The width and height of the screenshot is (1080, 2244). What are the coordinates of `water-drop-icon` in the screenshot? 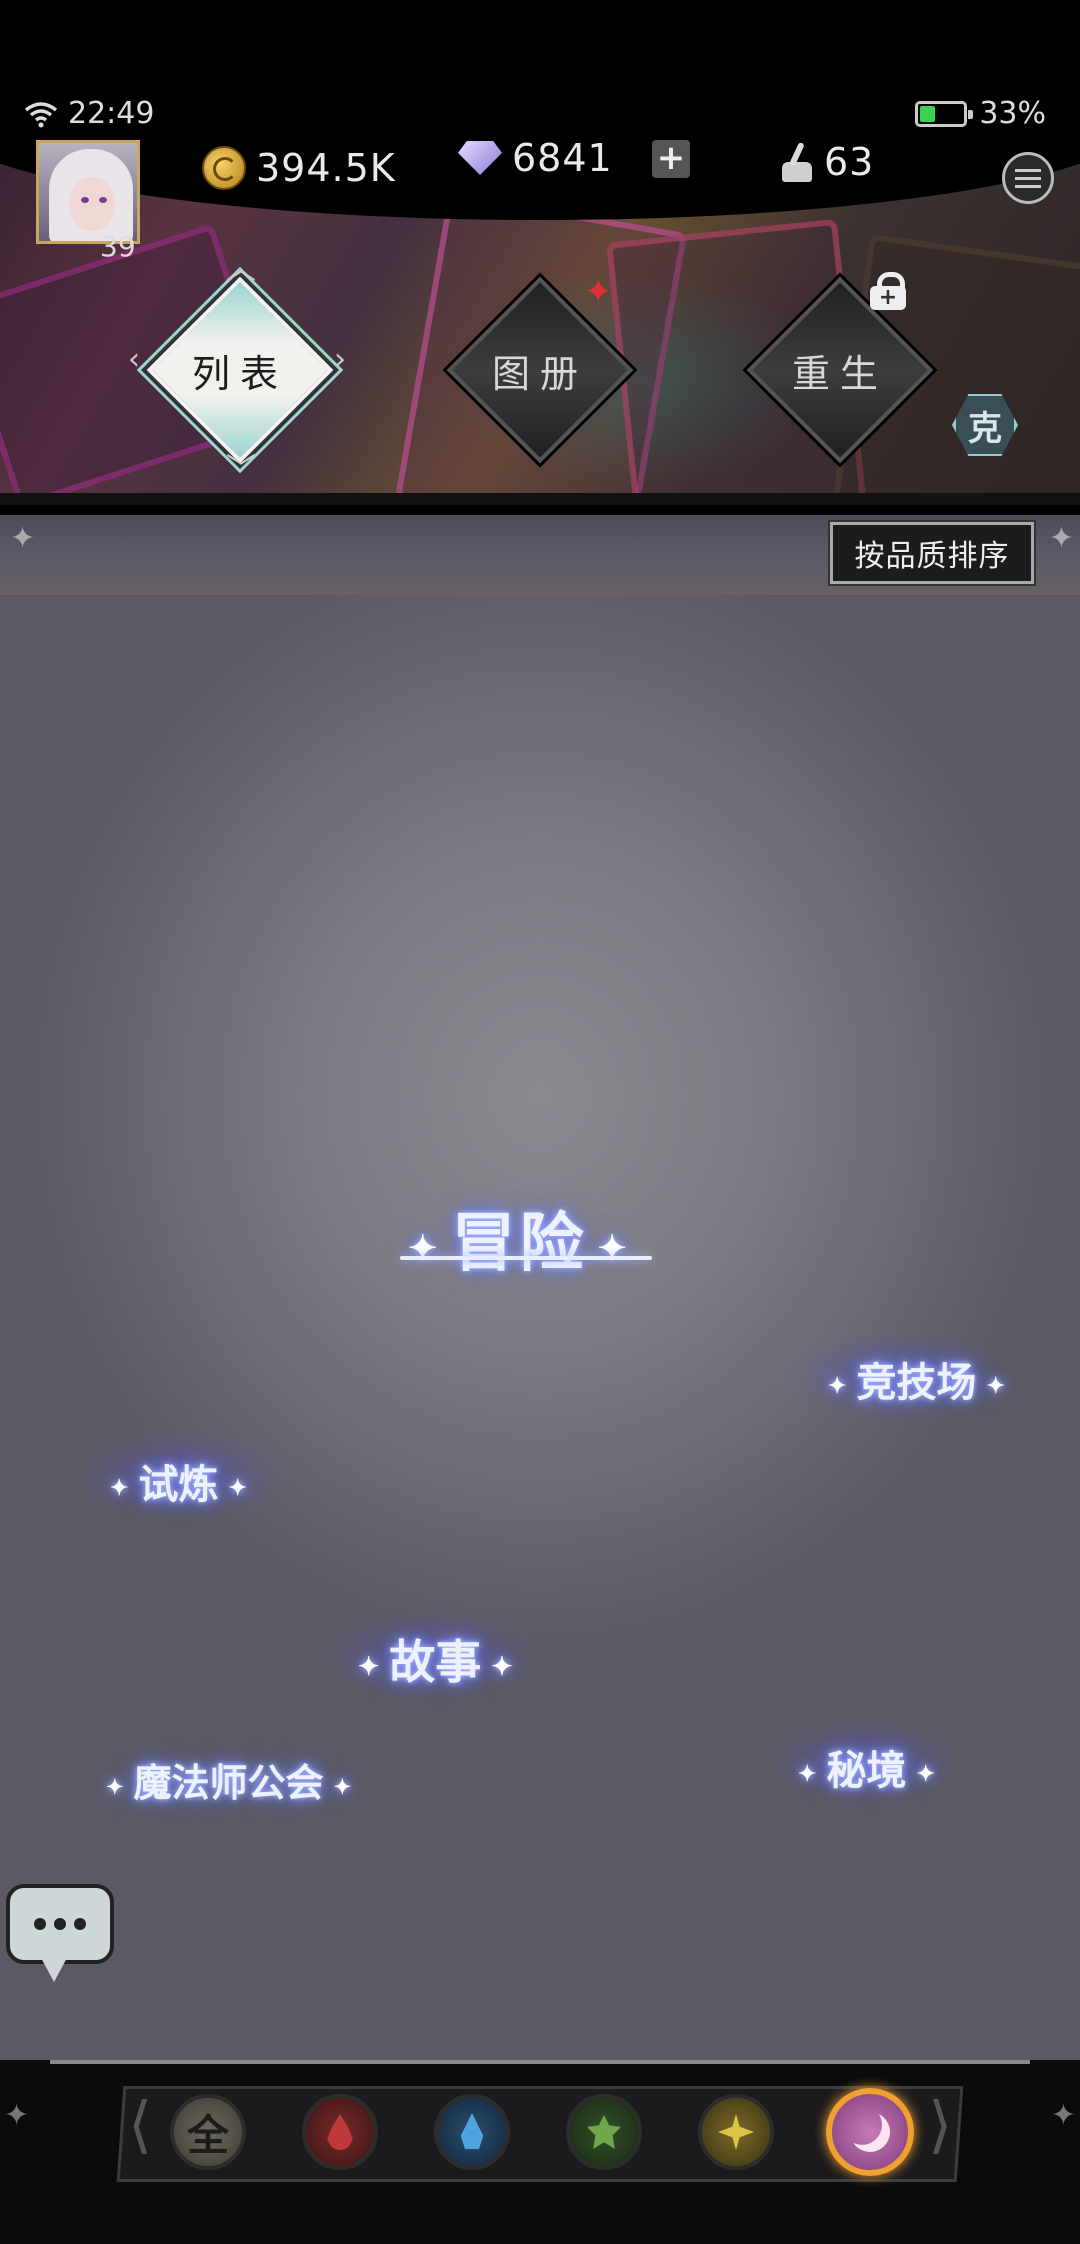 It's located at (472, 2131).